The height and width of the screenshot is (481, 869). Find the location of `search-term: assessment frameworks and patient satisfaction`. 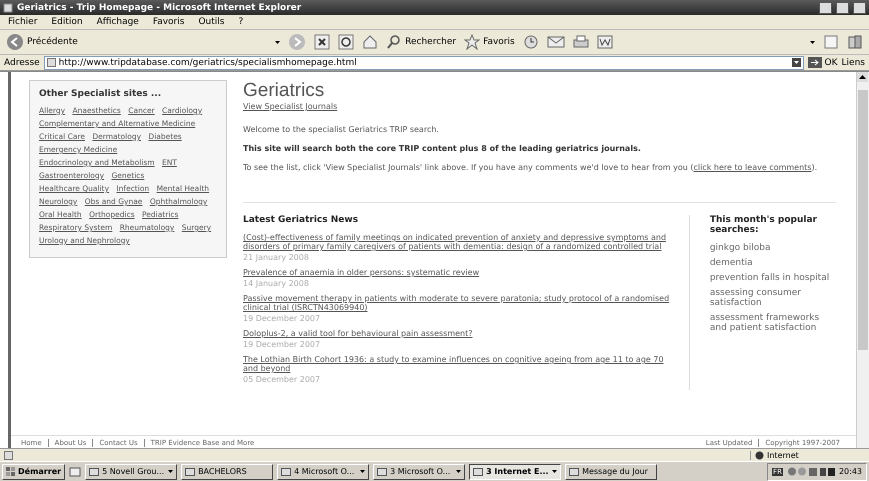

search-term: assessment frameworks and patient satisfaction is located at coordinates (773, 323).